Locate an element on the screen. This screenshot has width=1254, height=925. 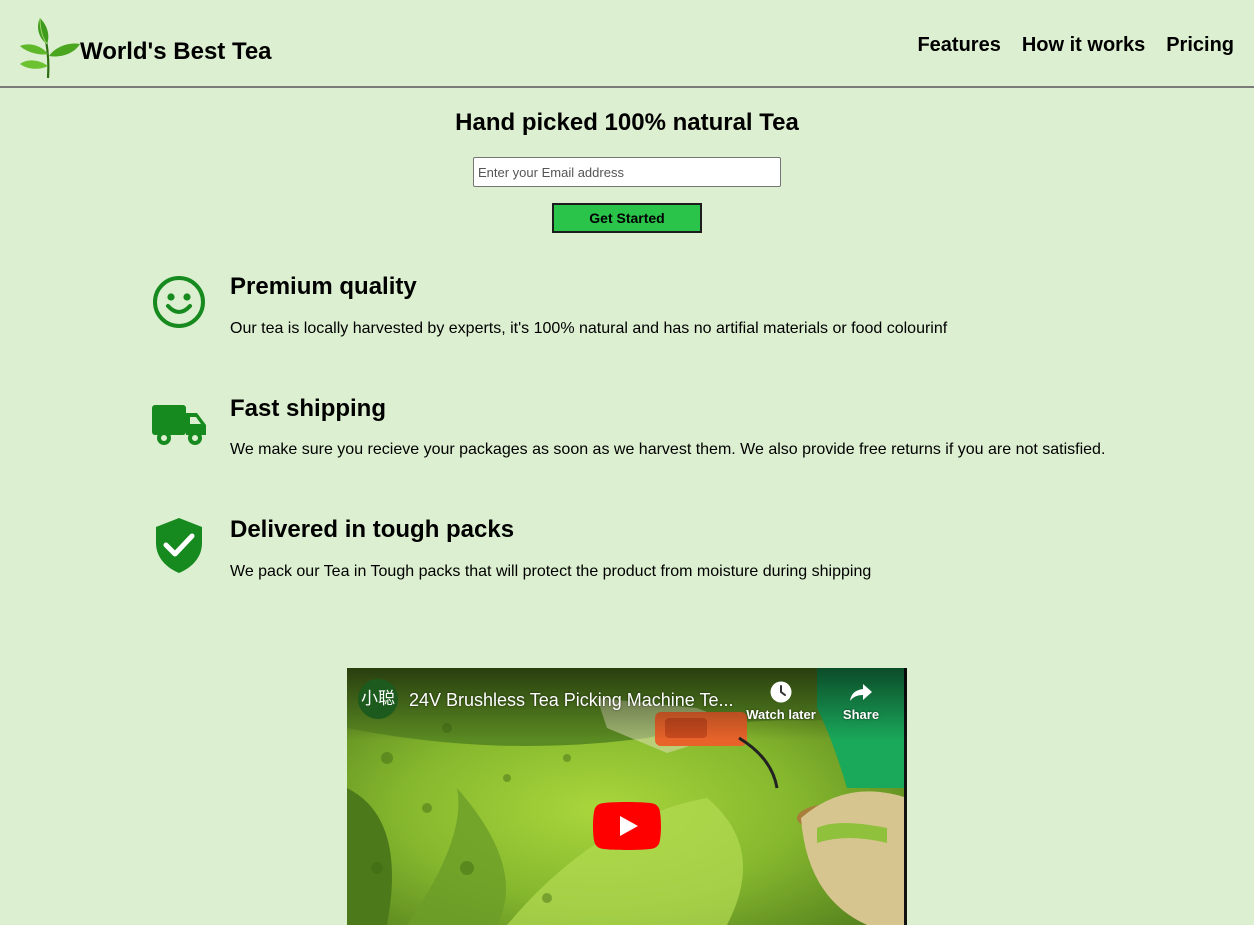
shield-check-icon is located at coordinates (179, 545).